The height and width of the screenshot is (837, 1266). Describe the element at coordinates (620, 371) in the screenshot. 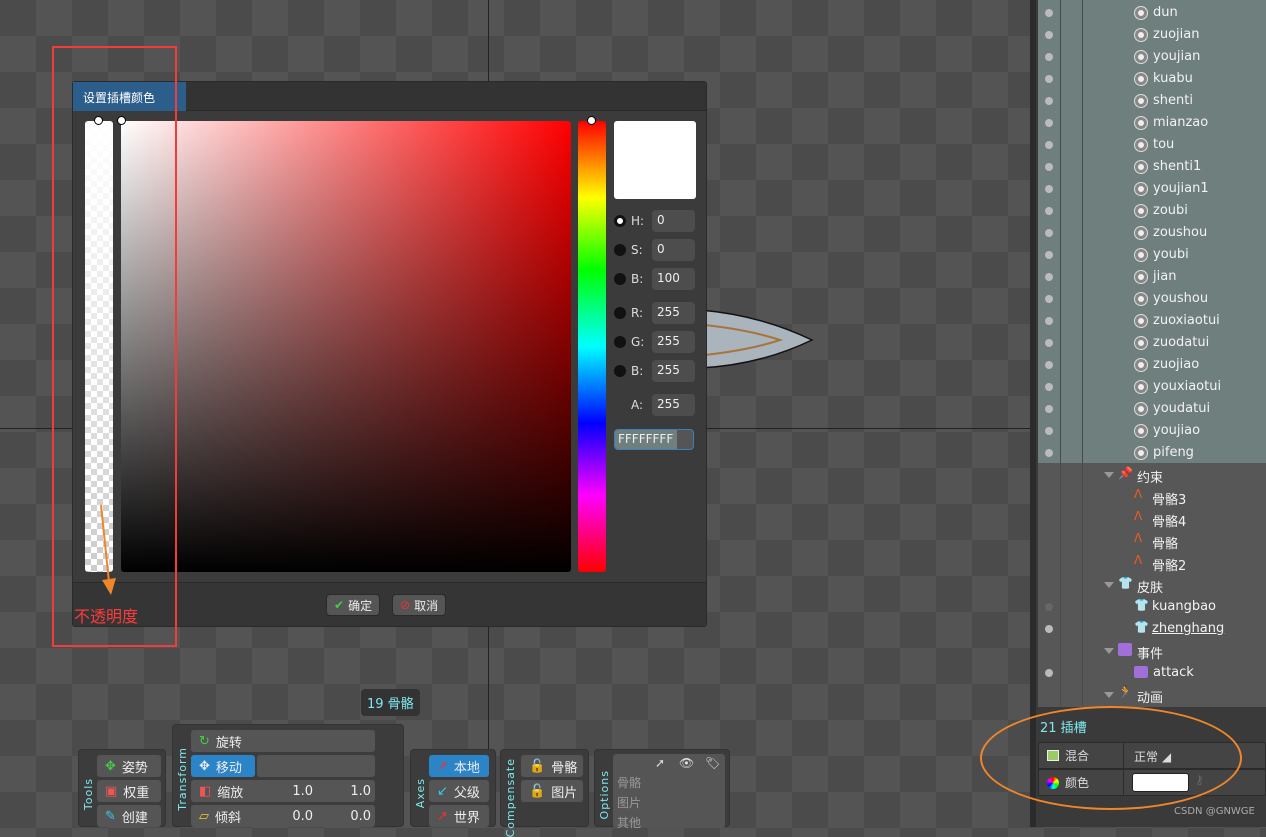

I see `radio-blue` at that location.